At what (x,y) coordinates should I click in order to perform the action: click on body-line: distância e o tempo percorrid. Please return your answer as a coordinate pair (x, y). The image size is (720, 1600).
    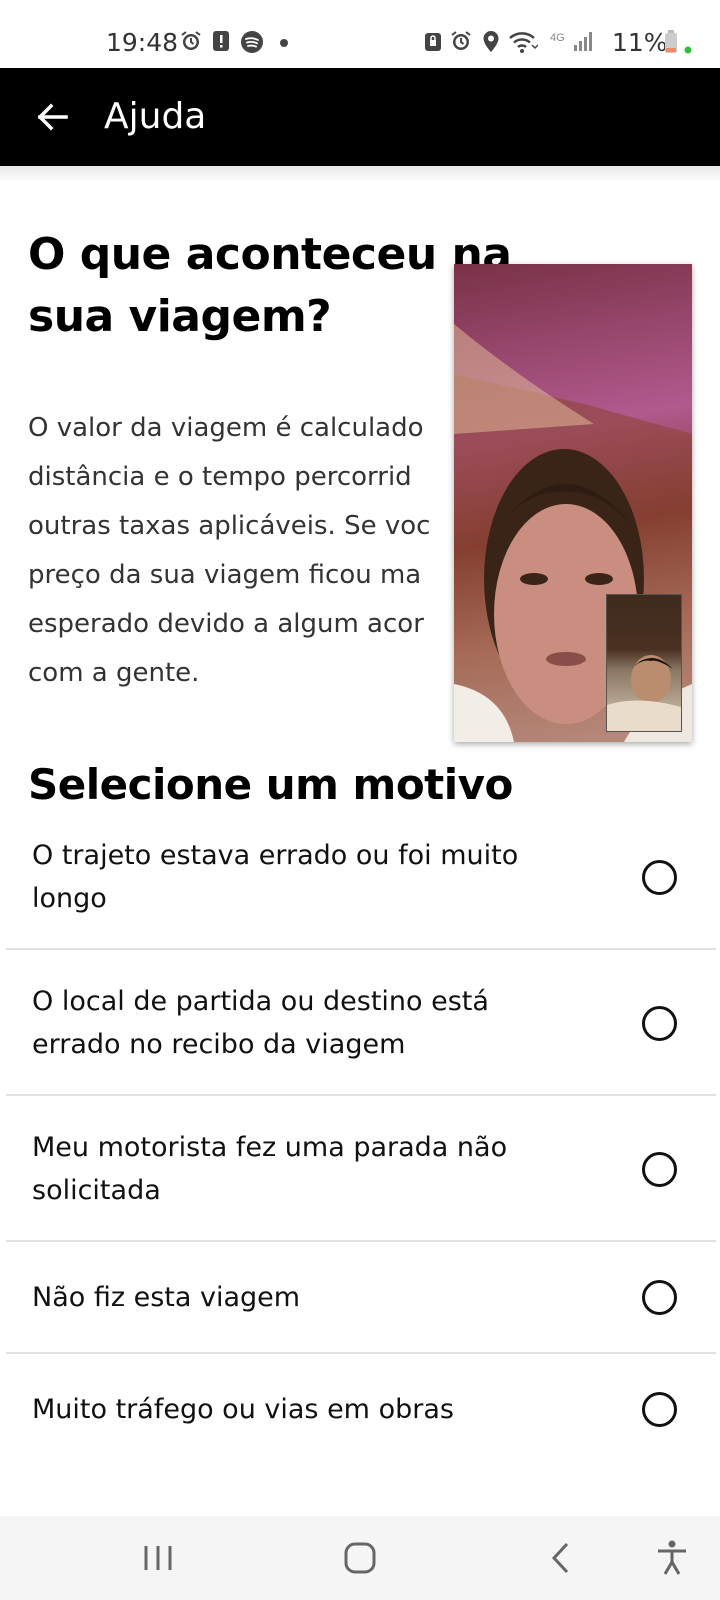
    Looking at the image, I should click on (220, 477).